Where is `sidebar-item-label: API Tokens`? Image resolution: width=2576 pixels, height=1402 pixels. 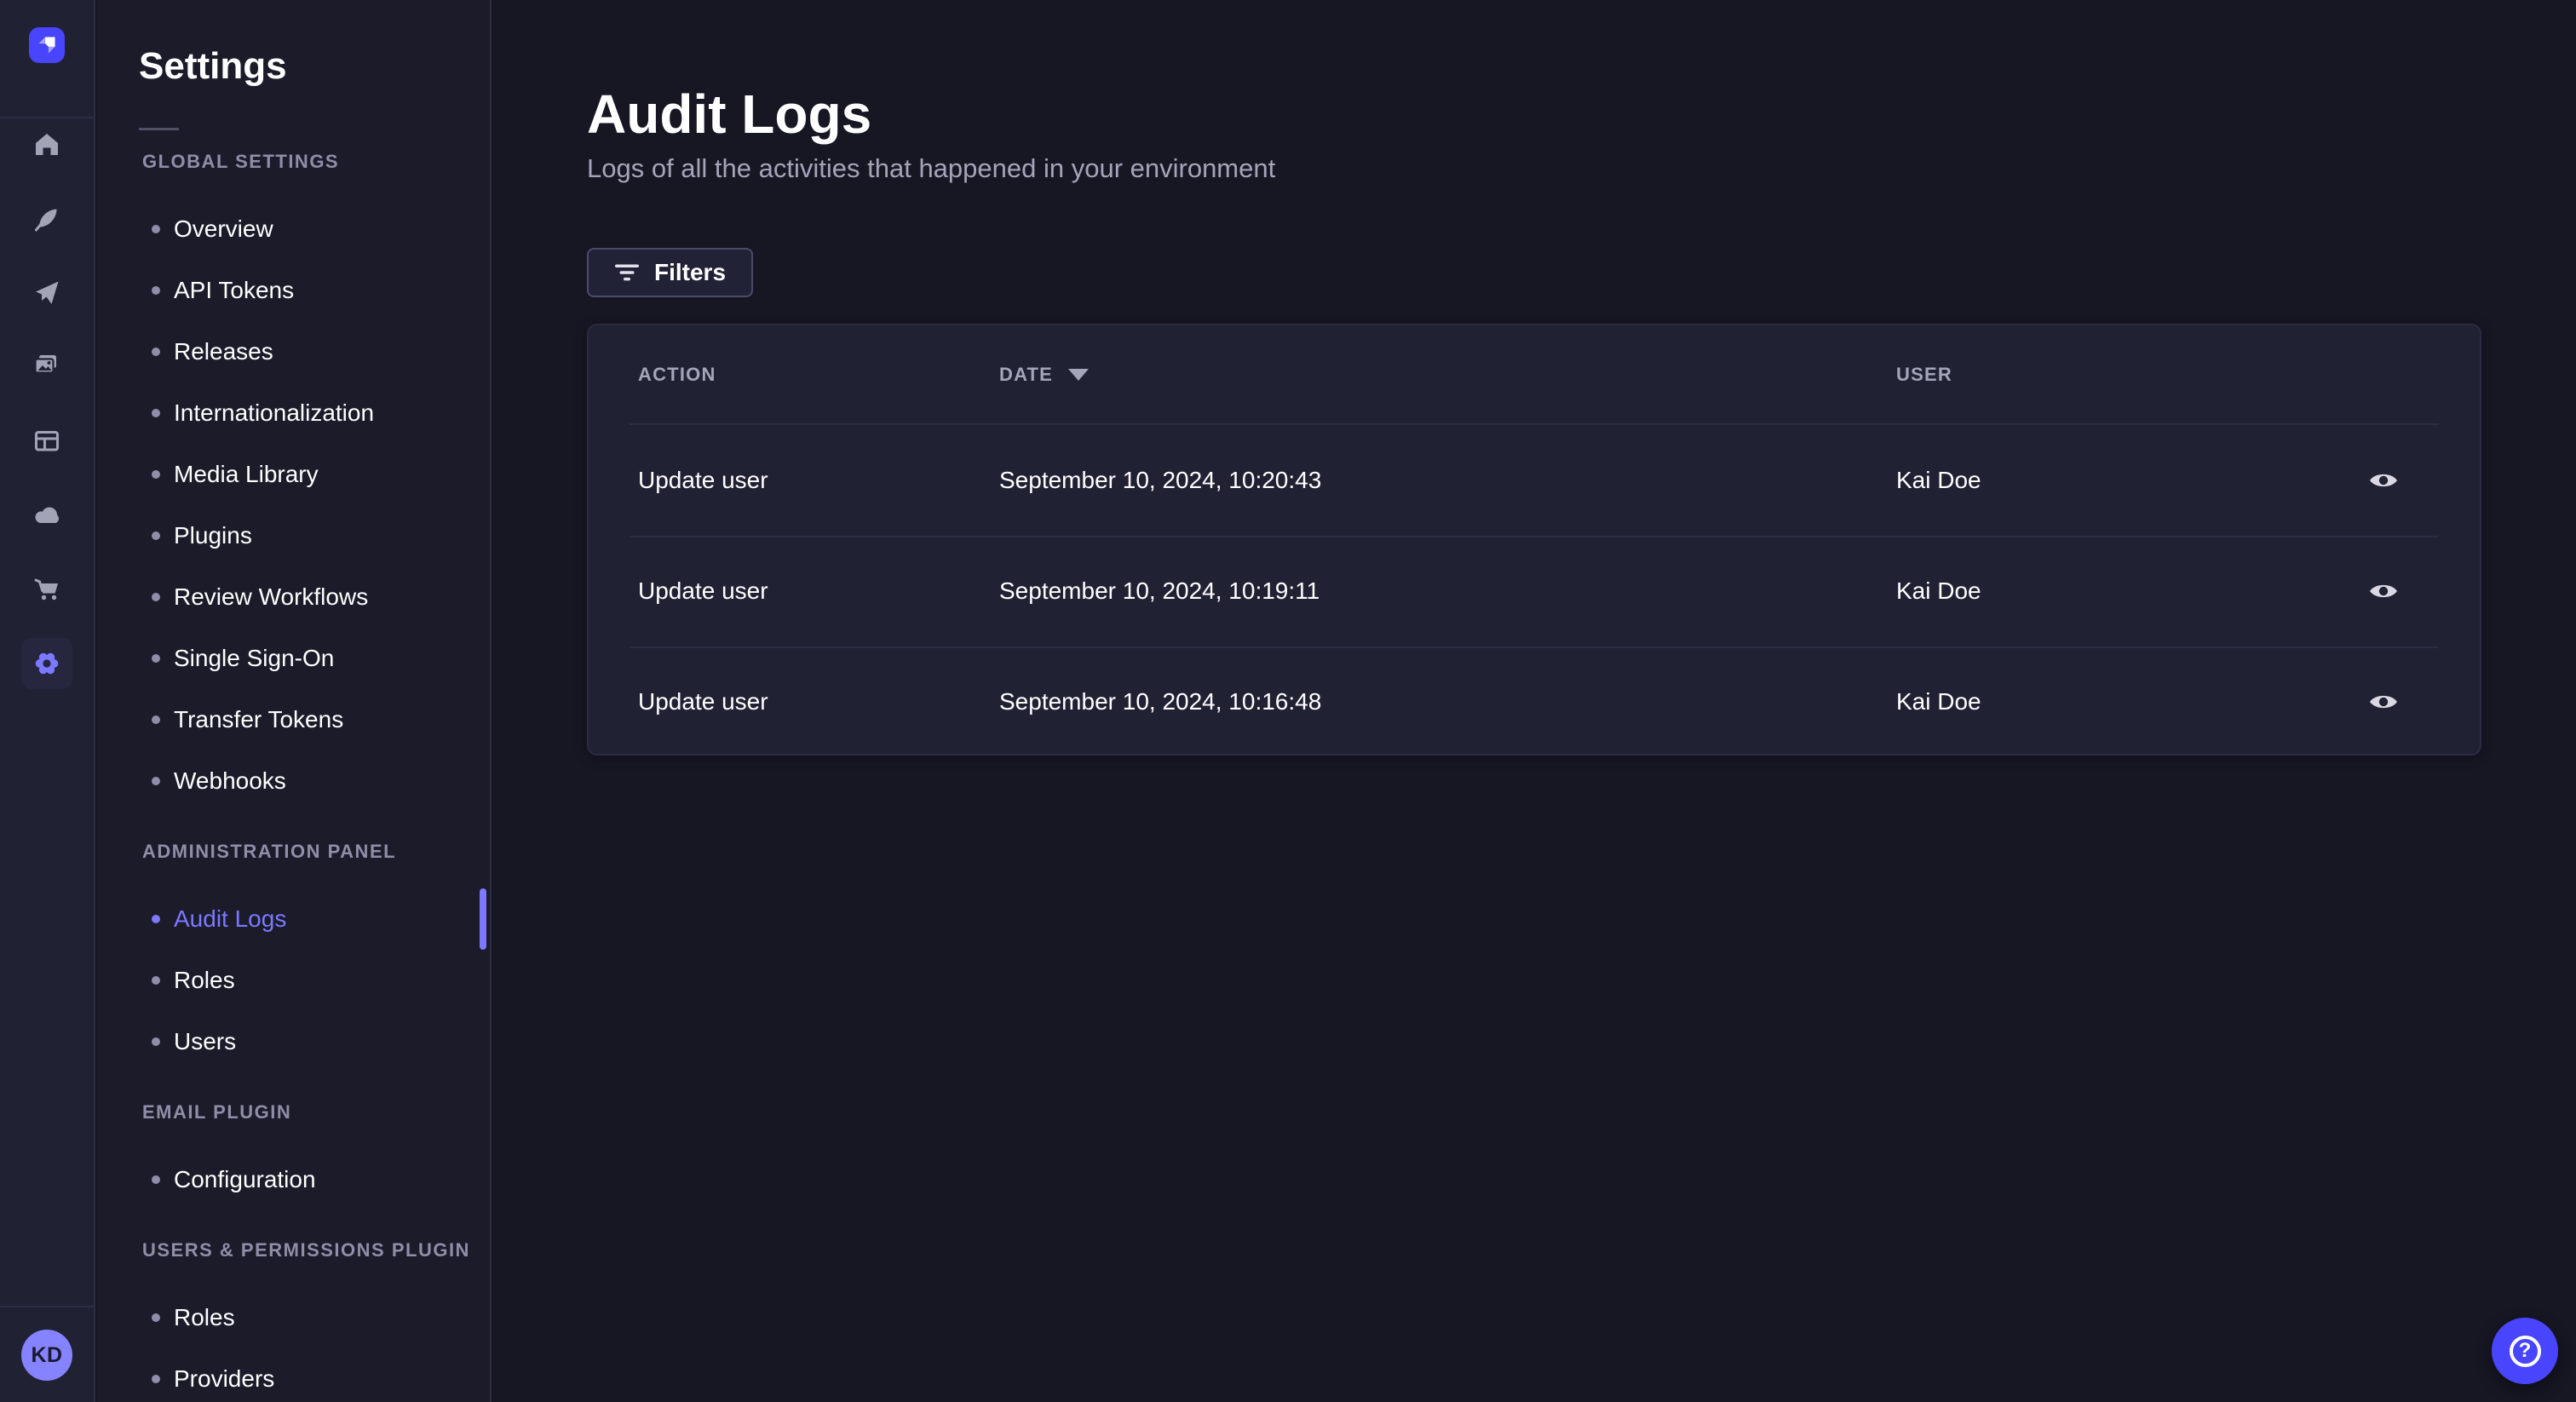 sidebar-item-label: API Tokens is located at coordinates (234, 290).